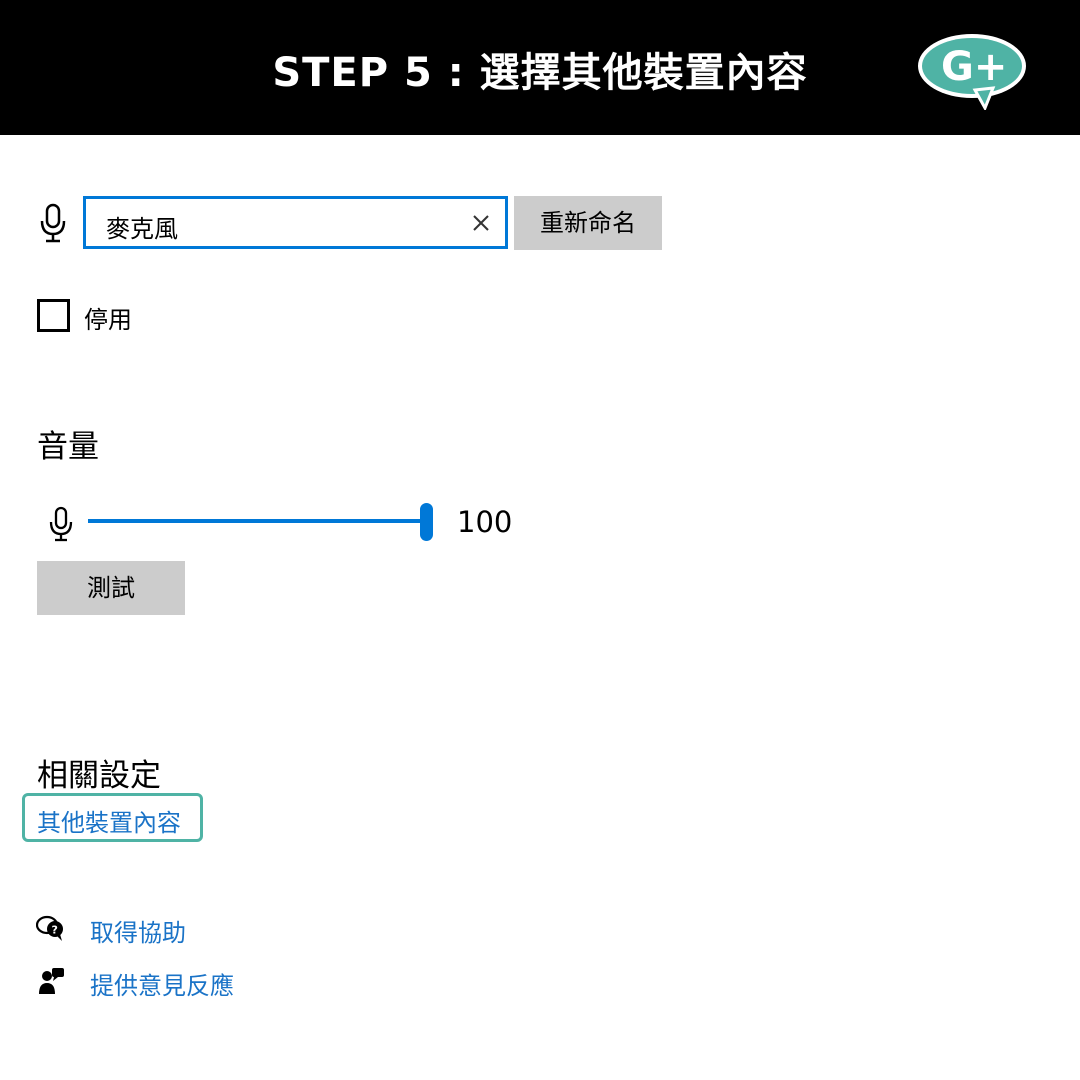 This screenshot has width=1080, height=1080. What do you see at coordinates (109, 820) in the screenshot?
I see `other-device-properties-link: 其他裝置內容` at bounding box center [109, 820].